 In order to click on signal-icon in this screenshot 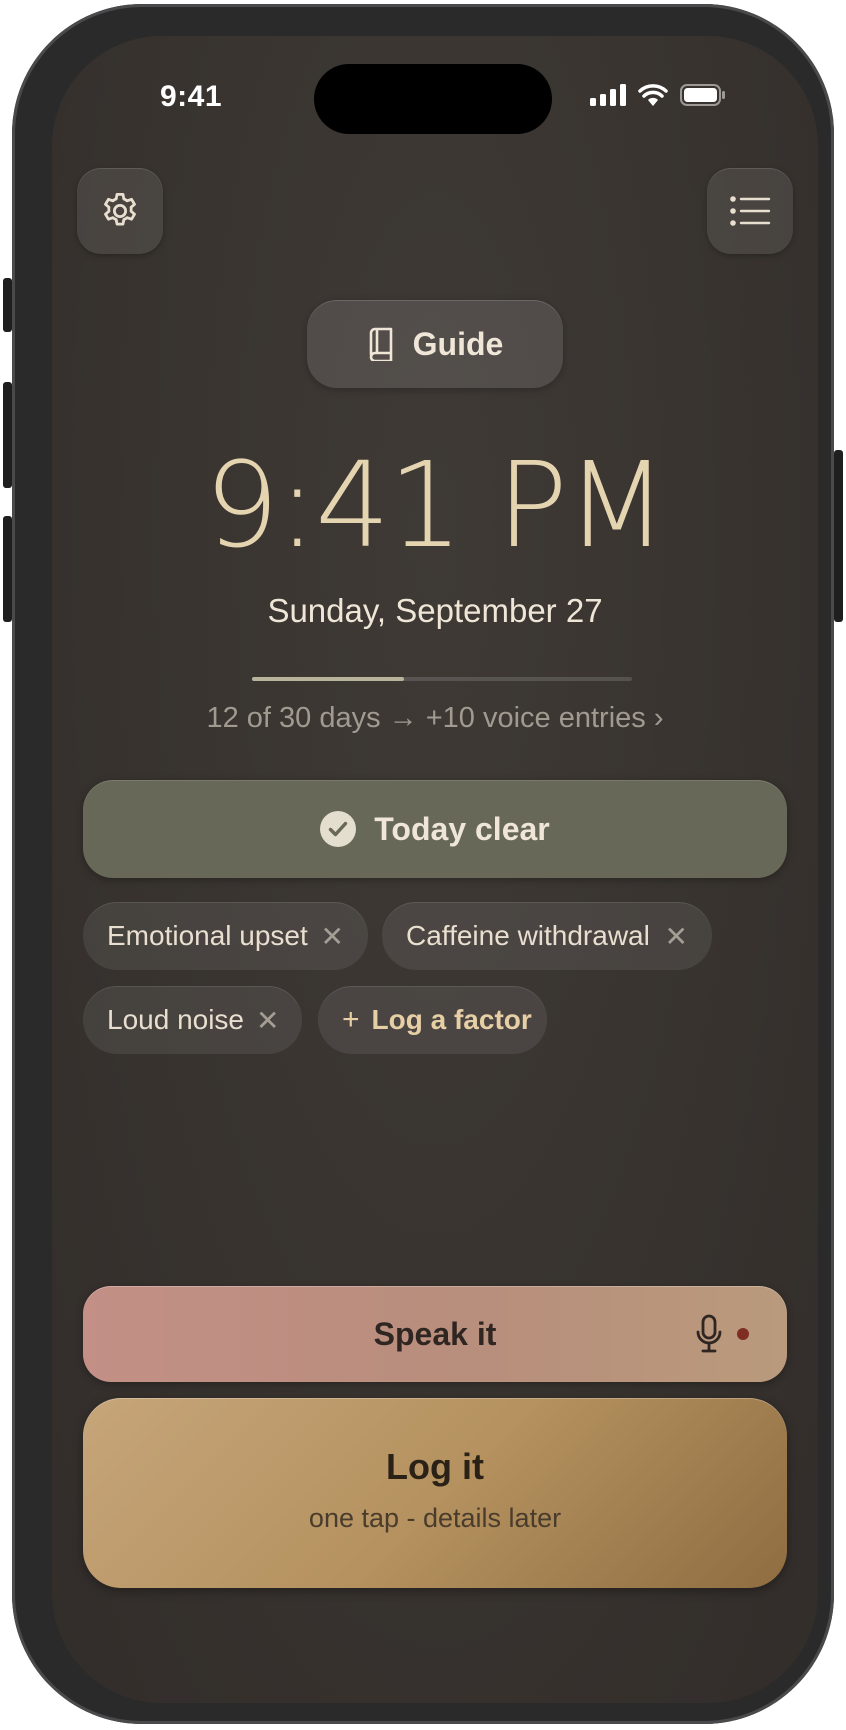, I will do `click(608, 95)`.